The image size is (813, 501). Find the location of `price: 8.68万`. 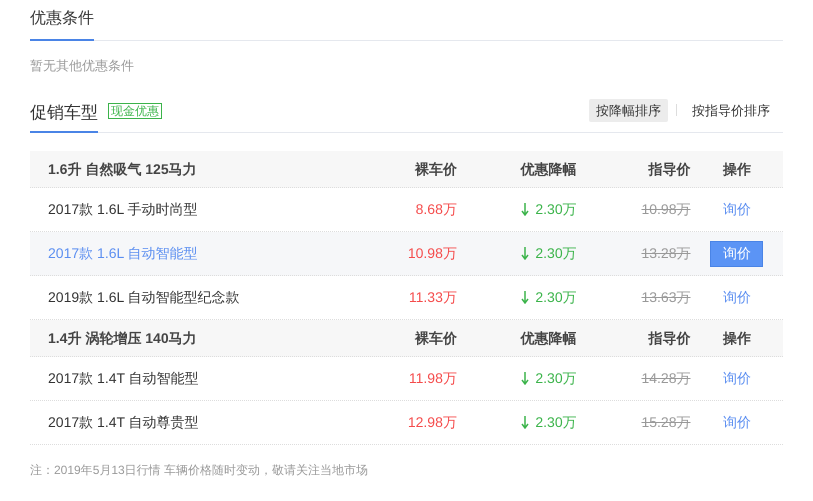

price: 8.68万 is located at coordinates (436, 209).